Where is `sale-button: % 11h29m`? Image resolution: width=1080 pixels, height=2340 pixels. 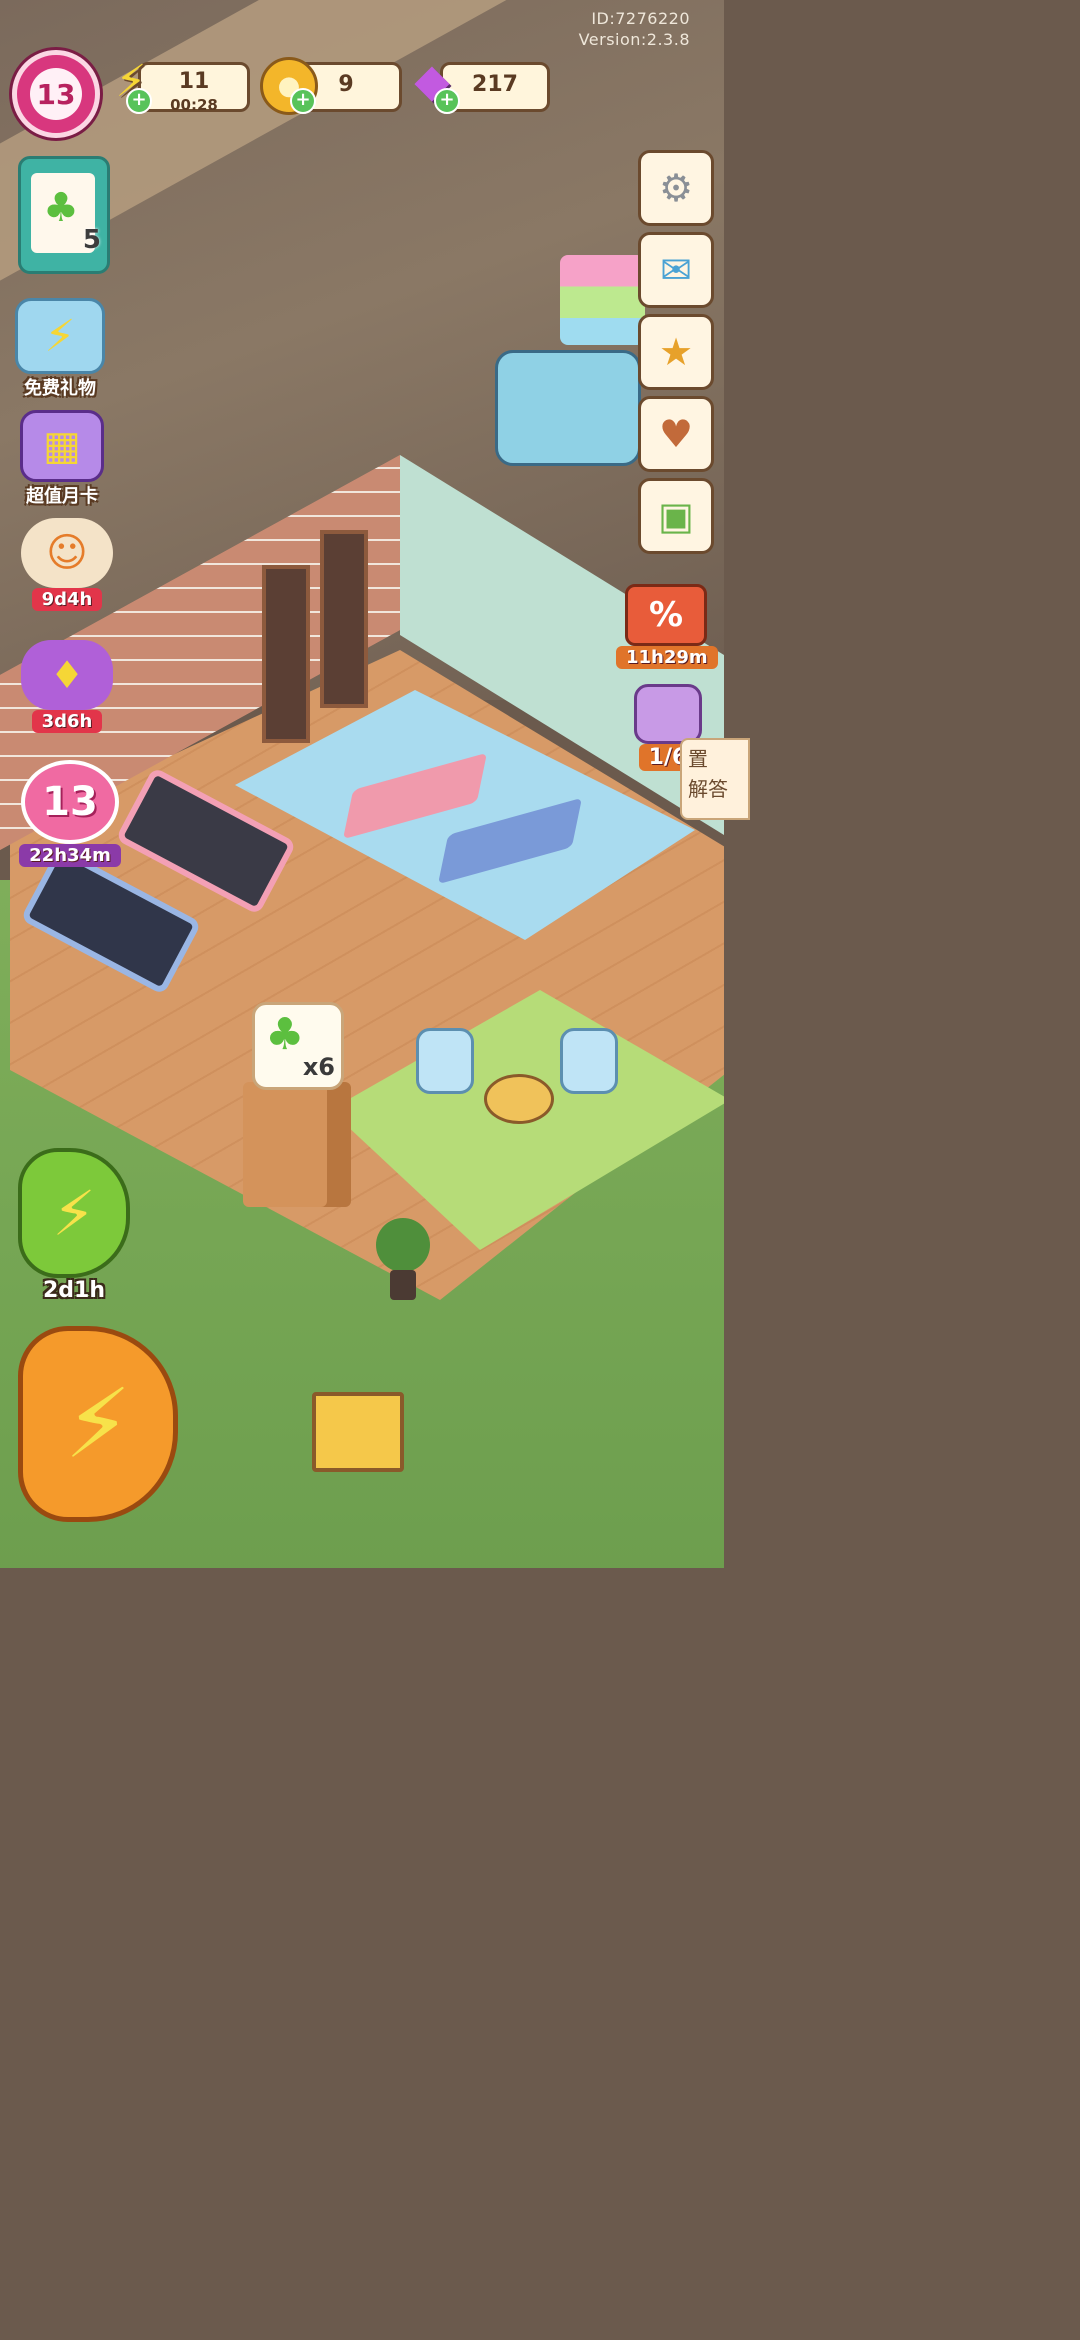
sale-button: % 11h29m is located at coordinates (667, 627).